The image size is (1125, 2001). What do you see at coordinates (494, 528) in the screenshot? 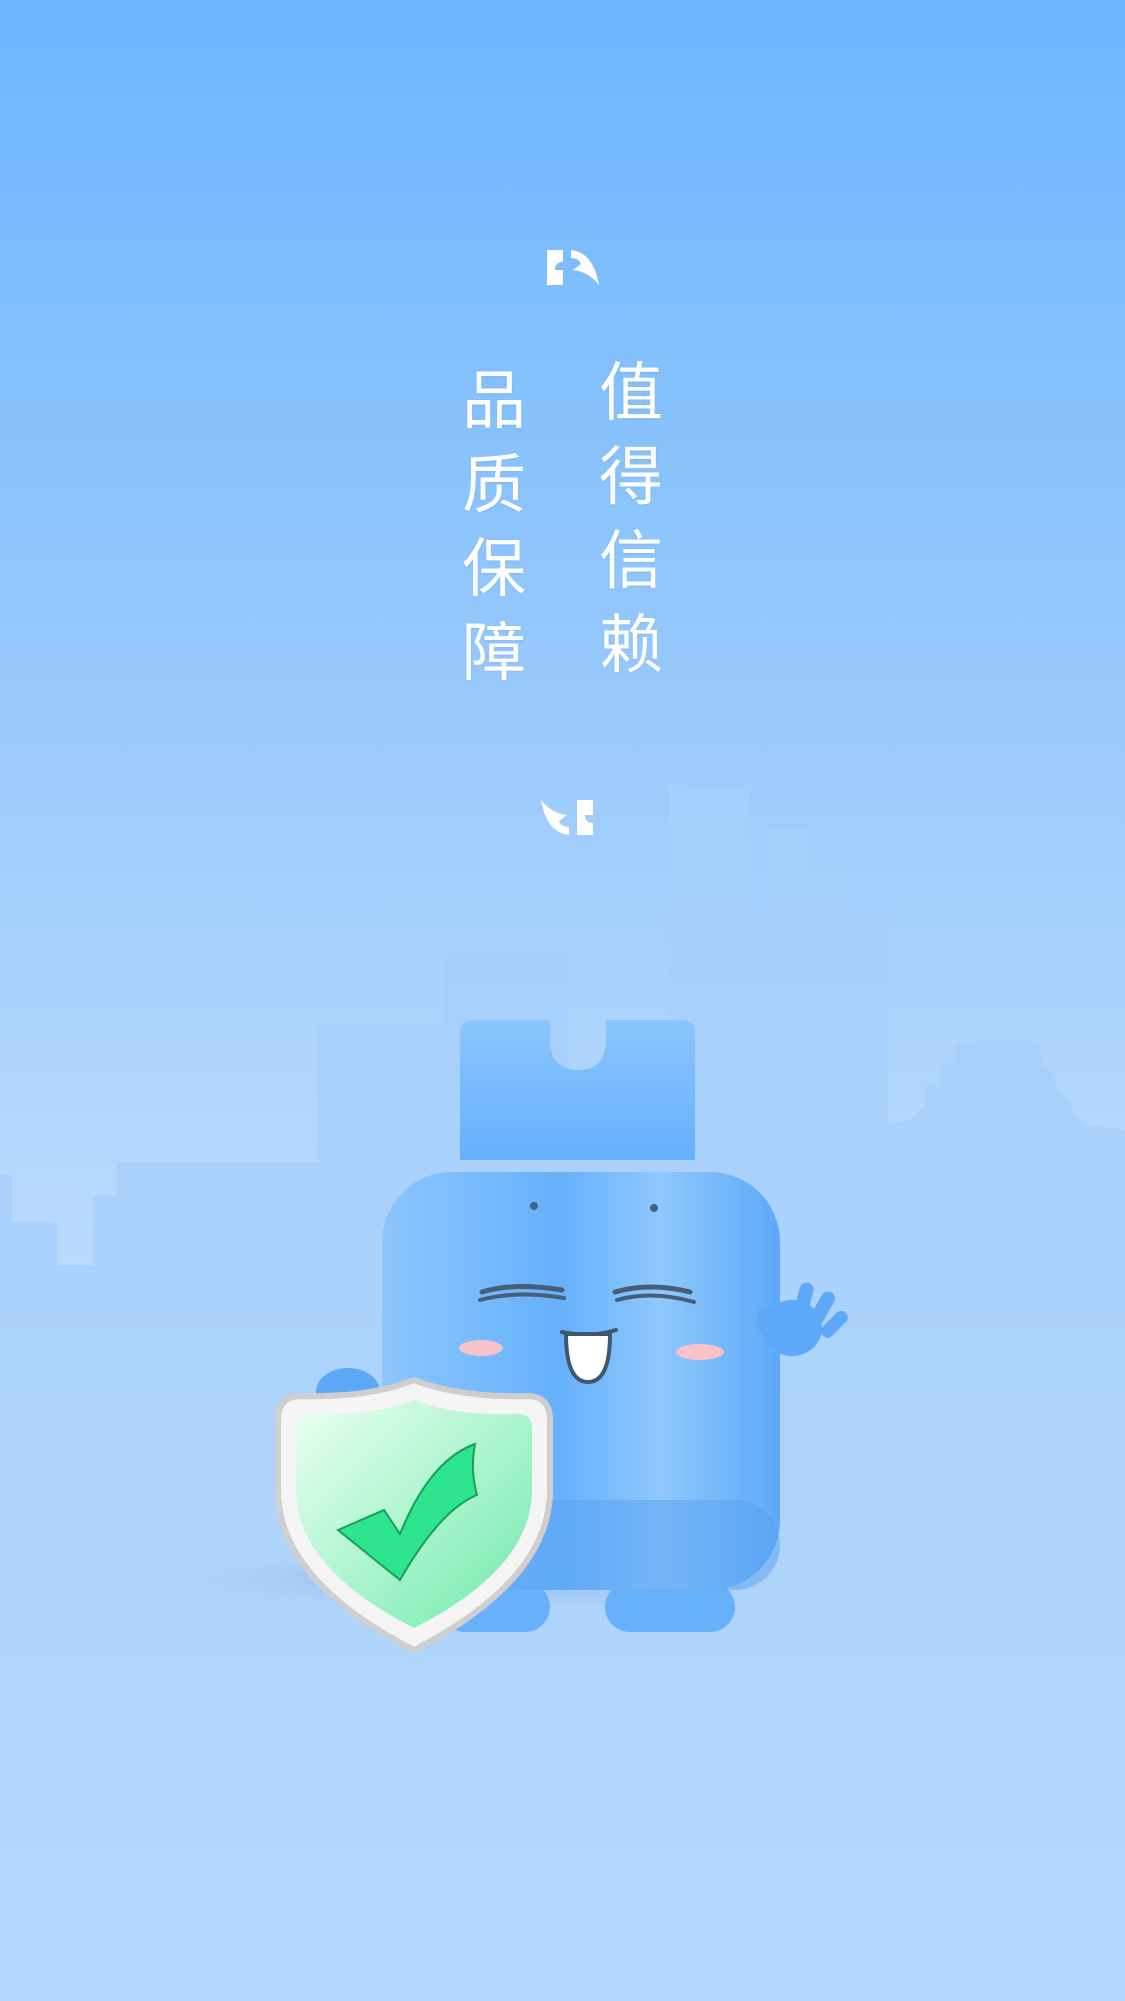
I see `slogan-quality-guarantee: 品 质 保 障` at bounding box center [494, 528].